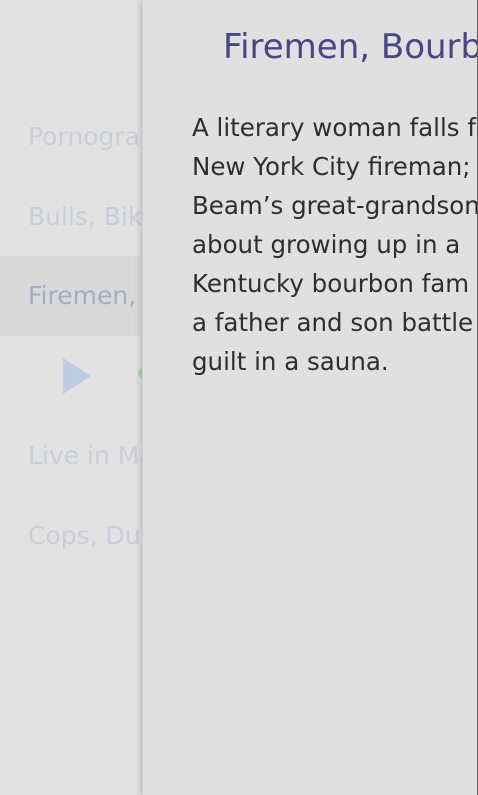 Image resolution: width=478 pixels, height=795 pixels. I want to click on description-line: guilt in a sauna., so click(290, 361).